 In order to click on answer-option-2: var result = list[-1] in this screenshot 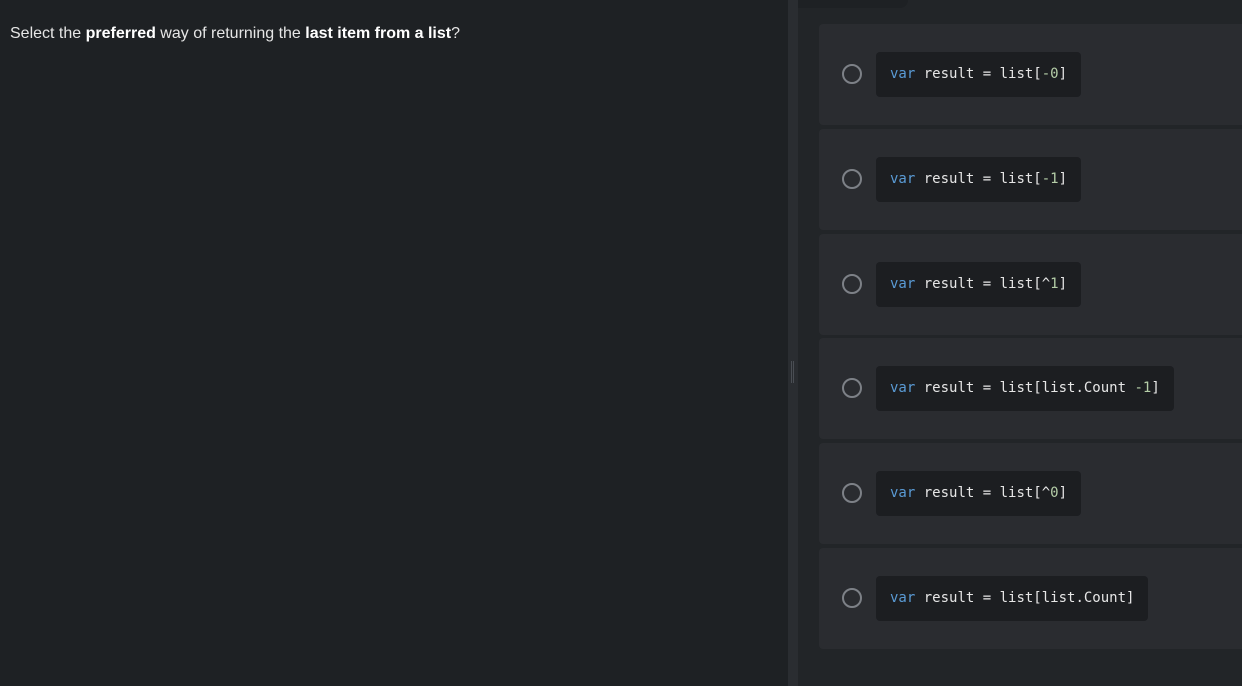, I will do `click(1030, 179)`.